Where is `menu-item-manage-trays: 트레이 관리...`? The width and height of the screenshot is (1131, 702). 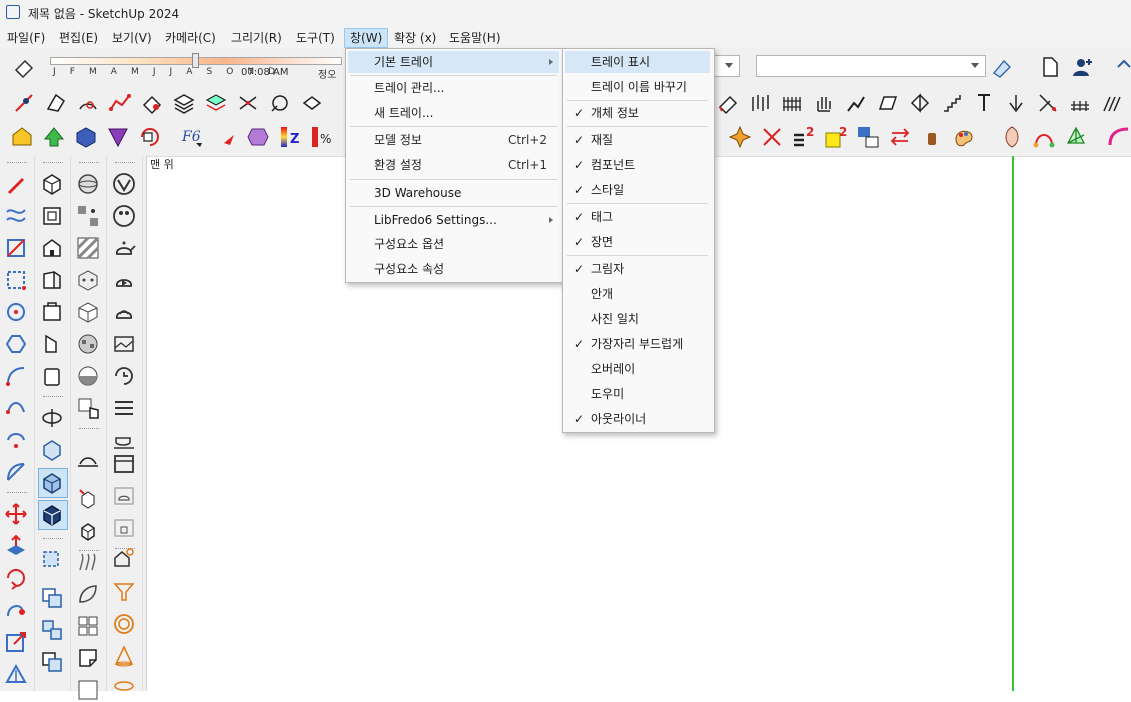
menu-item-manage-trays: 트레이 관리... is located at coordinates (453, 88).